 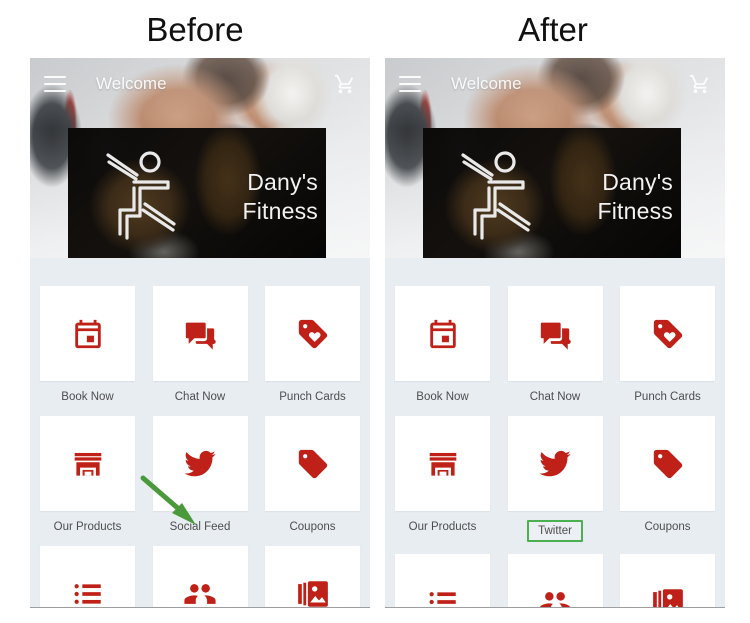 What do you see at coordinates (555, 531) in the screenshot?
I see `tile-label: Twitter` at bounding box center [555, 531].